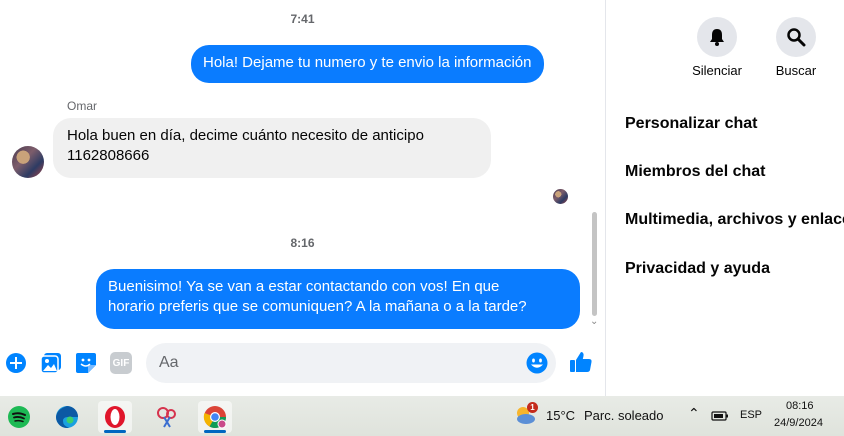 The image size is (844, 436). I want to click on mute-button, so click(717, 37).